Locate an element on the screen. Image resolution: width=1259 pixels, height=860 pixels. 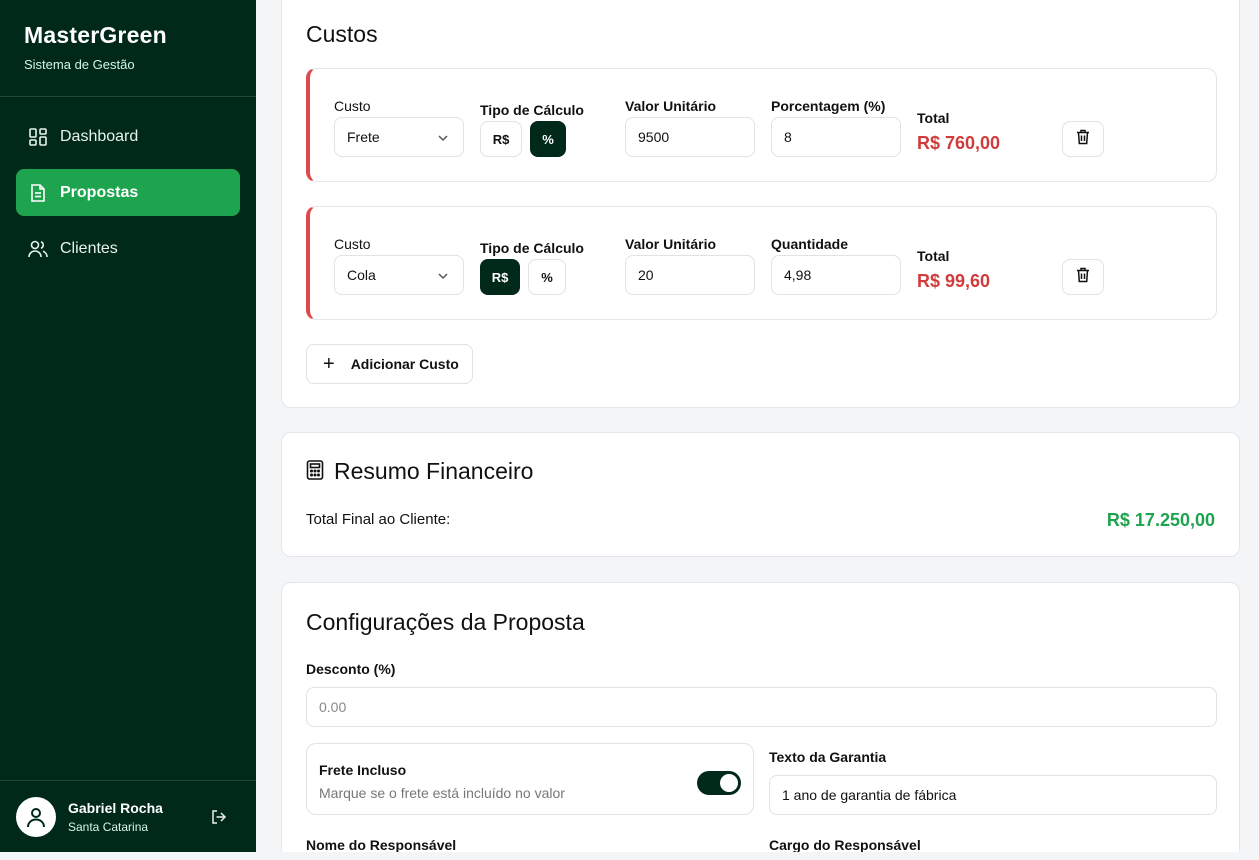
responsible-name-label: Nome do Responsável is located at coordinates (381, 844).